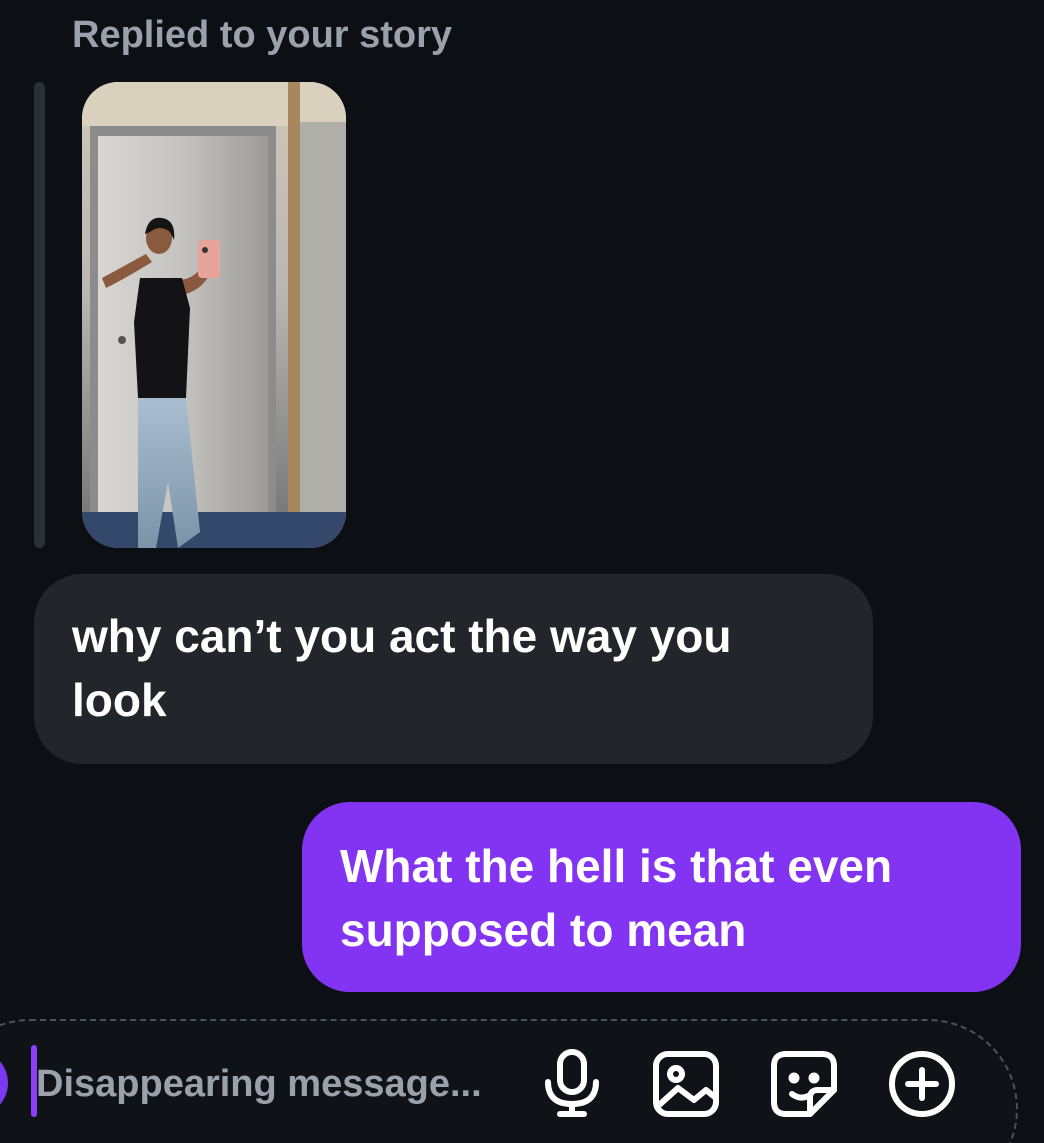 Image resolution: width=1044 pixels, height=1143 pixels. Describe the element at coordinates (262, 35) in the screenshot. I see `story-reply-header: Replied to your story` at that location.